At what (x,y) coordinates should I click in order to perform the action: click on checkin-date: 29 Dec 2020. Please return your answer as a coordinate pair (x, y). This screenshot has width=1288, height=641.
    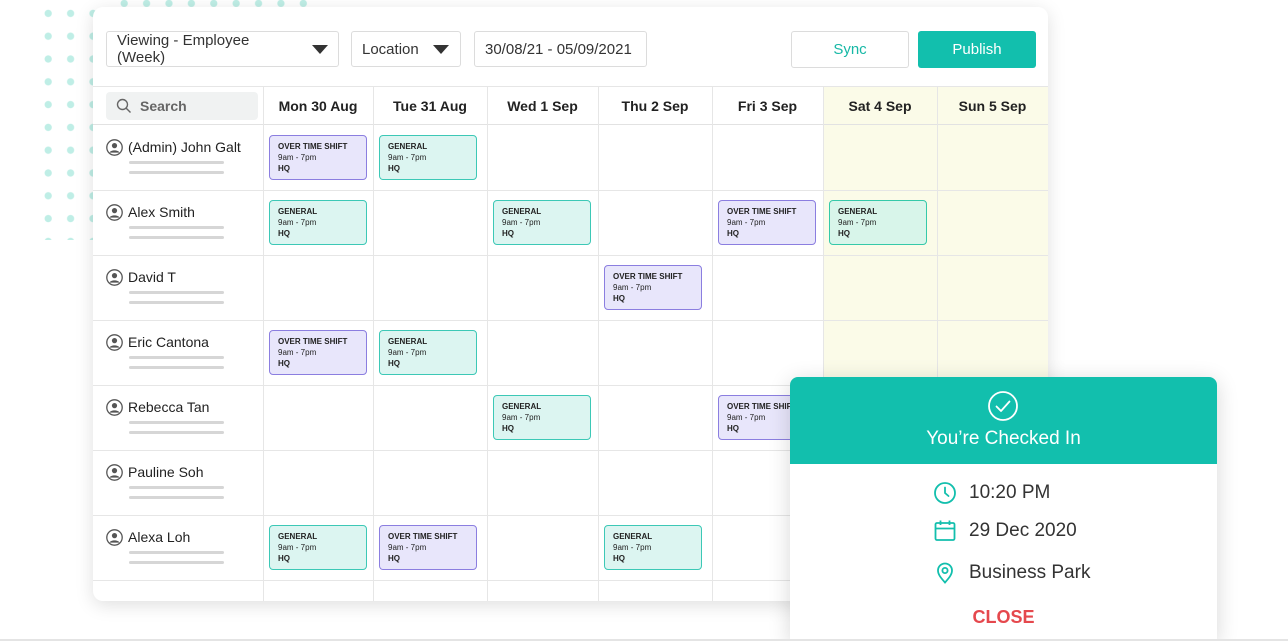
    Looking at the image, I should click on (1023, 530).